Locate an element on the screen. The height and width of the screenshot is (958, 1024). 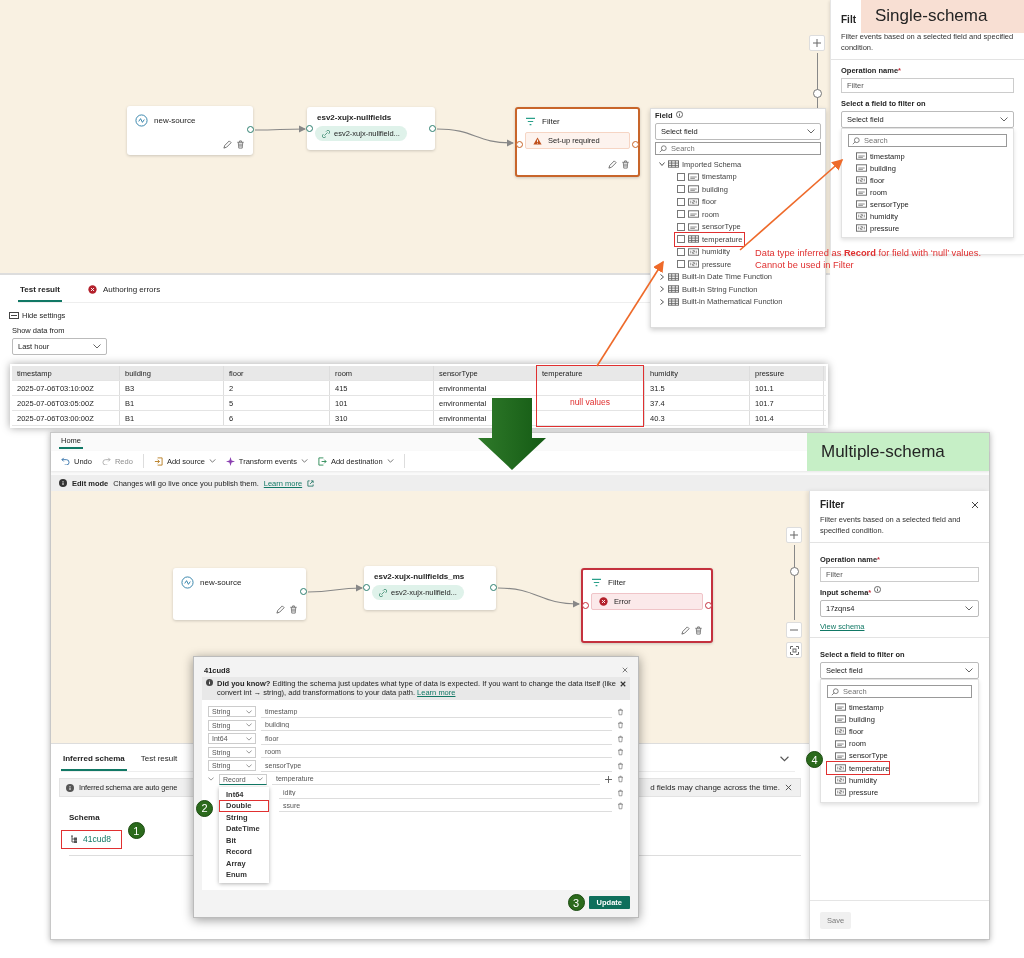
tab: Authoring errors is located at coordinates (124, 291).